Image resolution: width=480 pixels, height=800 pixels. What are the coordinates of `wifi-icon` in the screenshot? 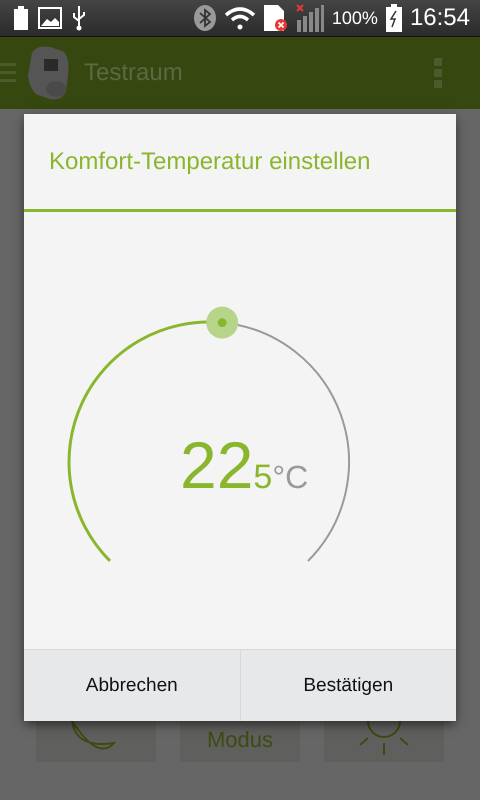 It's located at (240, 18).